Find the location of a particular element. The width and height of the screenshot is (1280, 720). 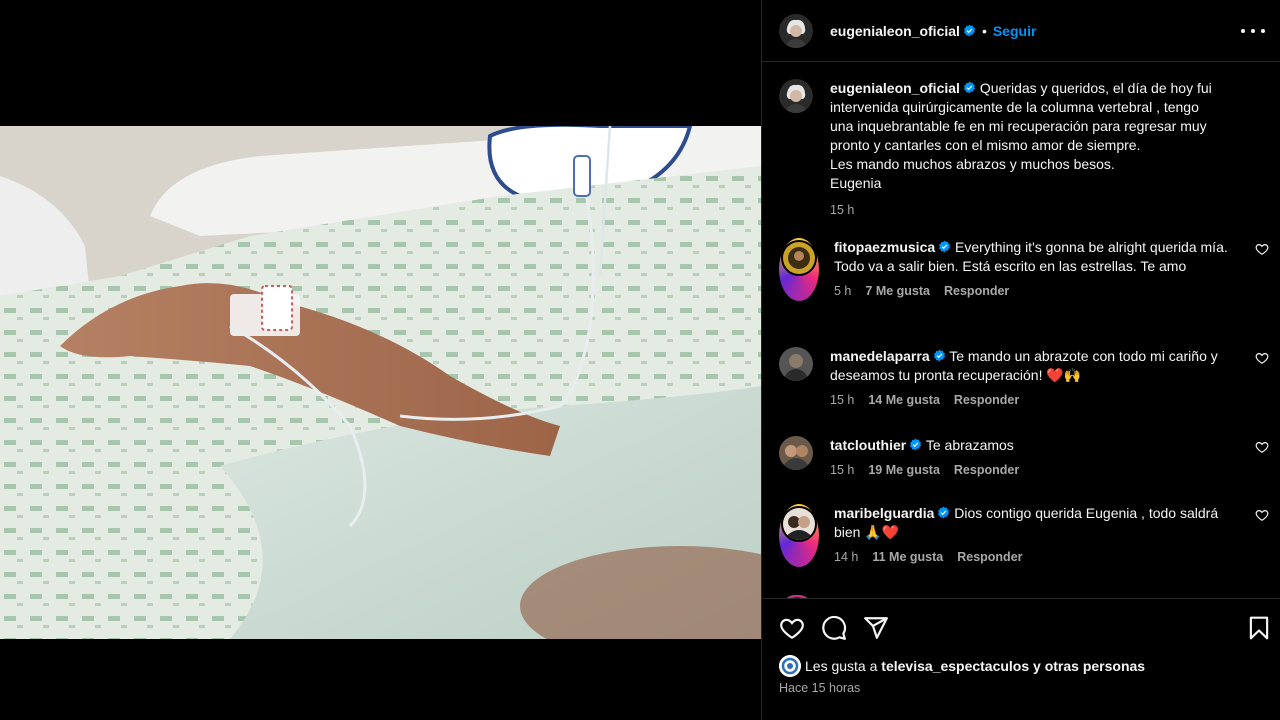

bookmark-icon is located at coordinates (1259, 628).